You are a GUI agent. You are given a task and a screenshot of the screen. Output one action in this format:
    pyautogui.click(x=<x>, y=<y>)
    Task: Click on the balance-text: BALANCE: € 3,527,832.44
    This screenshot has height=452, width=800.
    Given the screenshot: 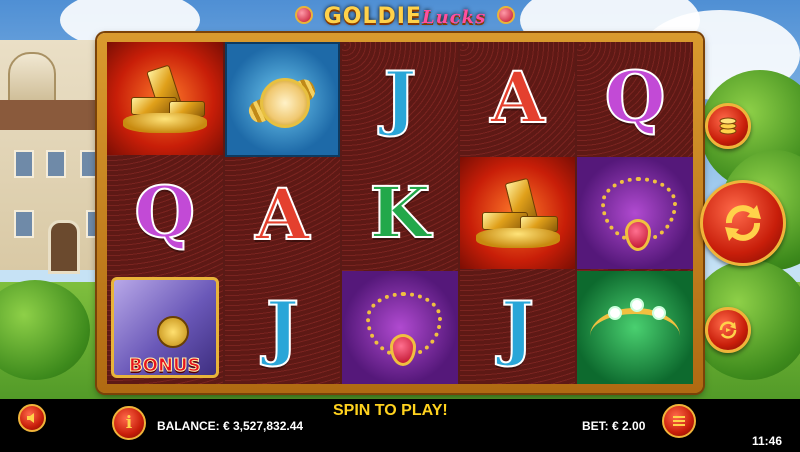 What is the action you would take?
    pyautogui.click(x=230, y=426)
    